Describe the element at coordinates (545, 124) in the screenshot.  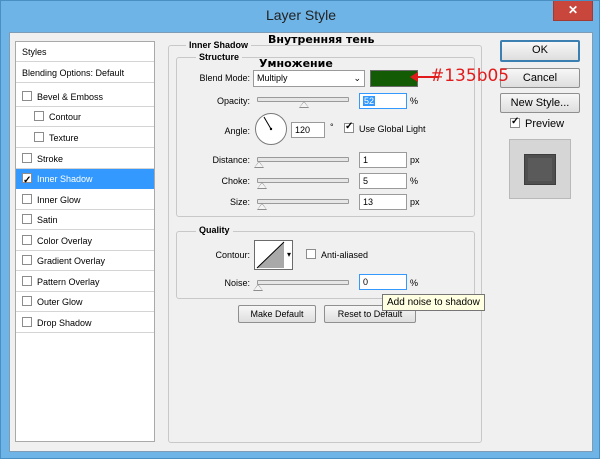
I see `preview-label: Preview` at that location.